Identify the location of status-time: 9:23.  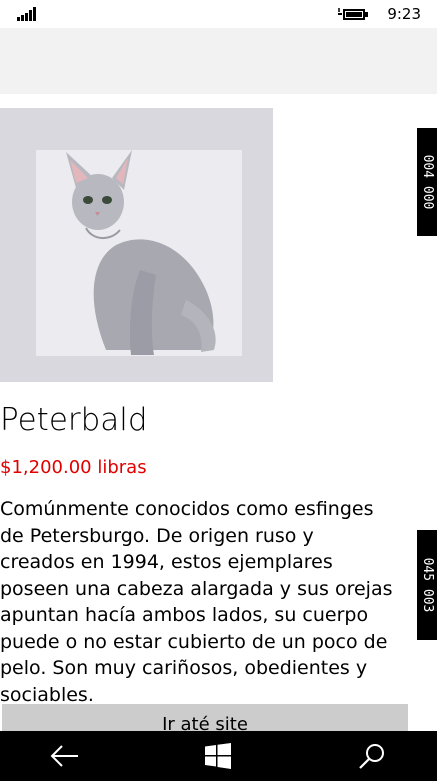
(404, 14).